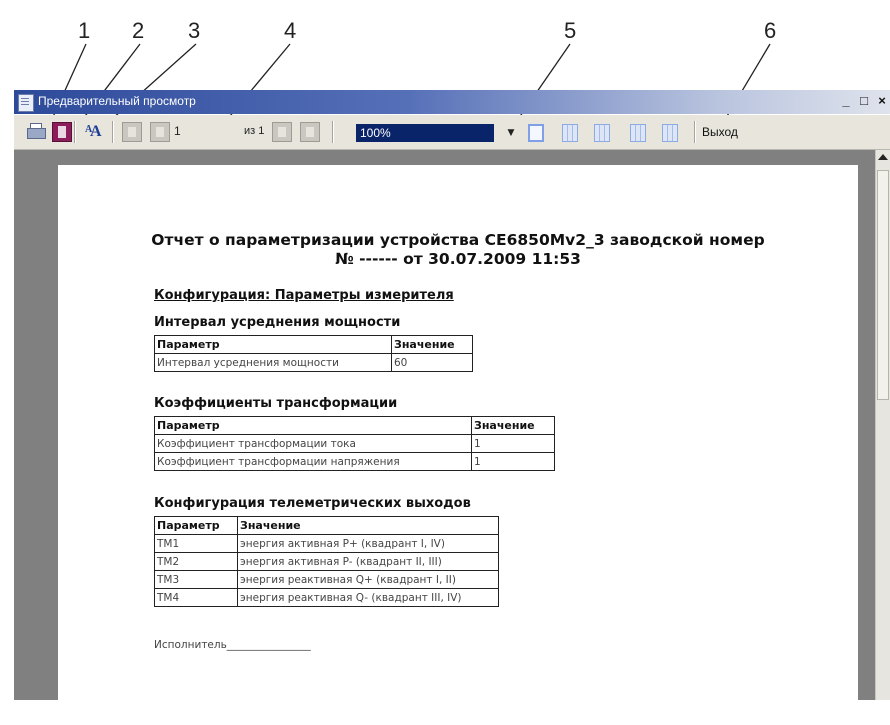 The image size is (890, 725). I want to click on page-setup-button, so click(62, 132).